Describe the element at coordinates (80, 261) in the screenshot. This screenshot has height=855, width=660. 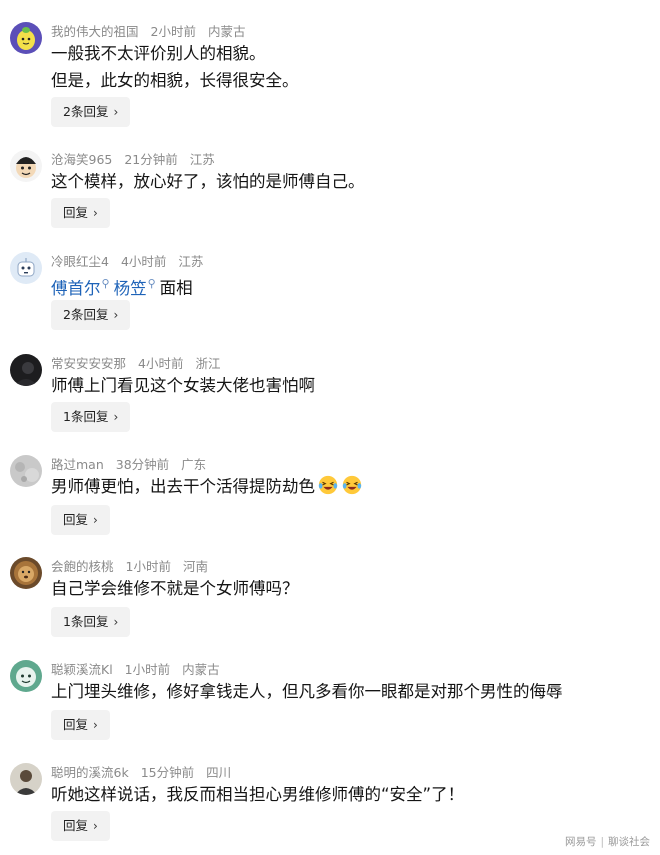
I see `username: 冷眼红尘4` at that location.